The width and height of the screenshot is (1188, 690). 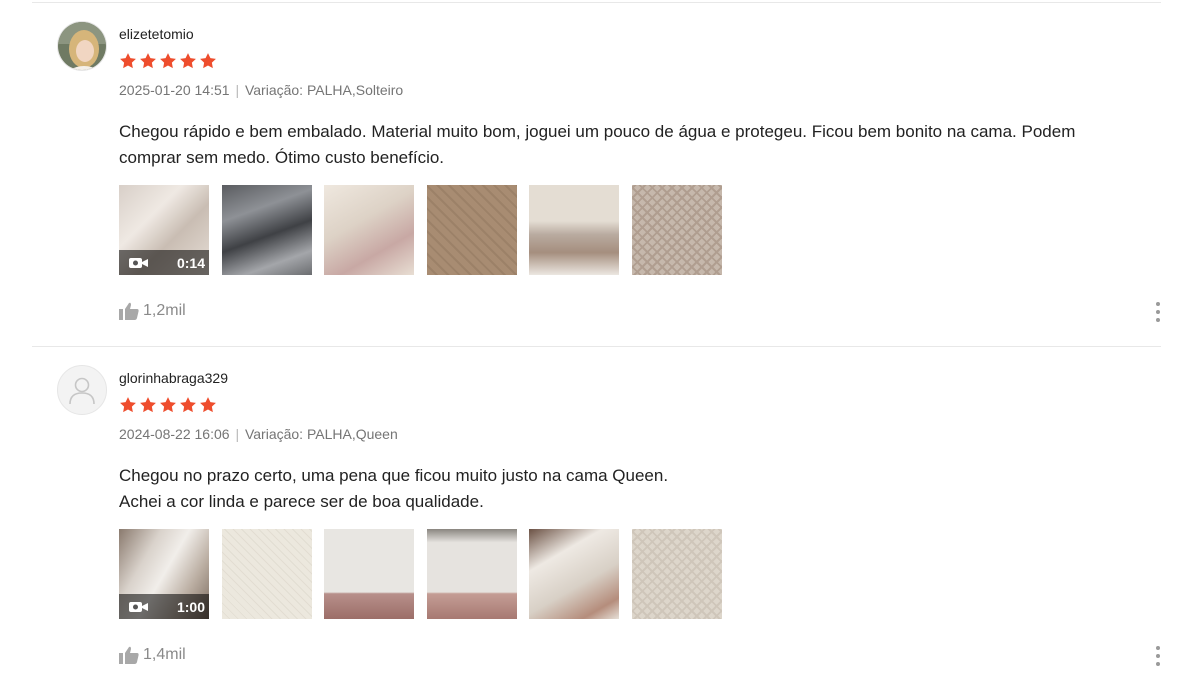 What do you see at coordinates (190, 262) in the screenshot?
I see `video-duration: 0:14` at bounding box center [190, 262].